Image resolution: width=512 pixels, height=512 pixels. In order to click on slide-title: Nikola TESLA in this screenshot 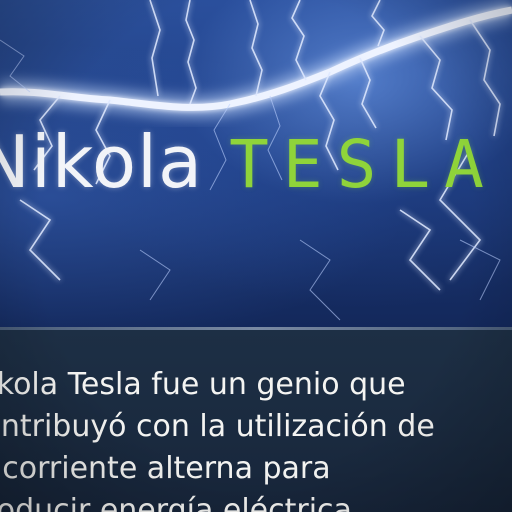, I will do `click(249, 162)`.